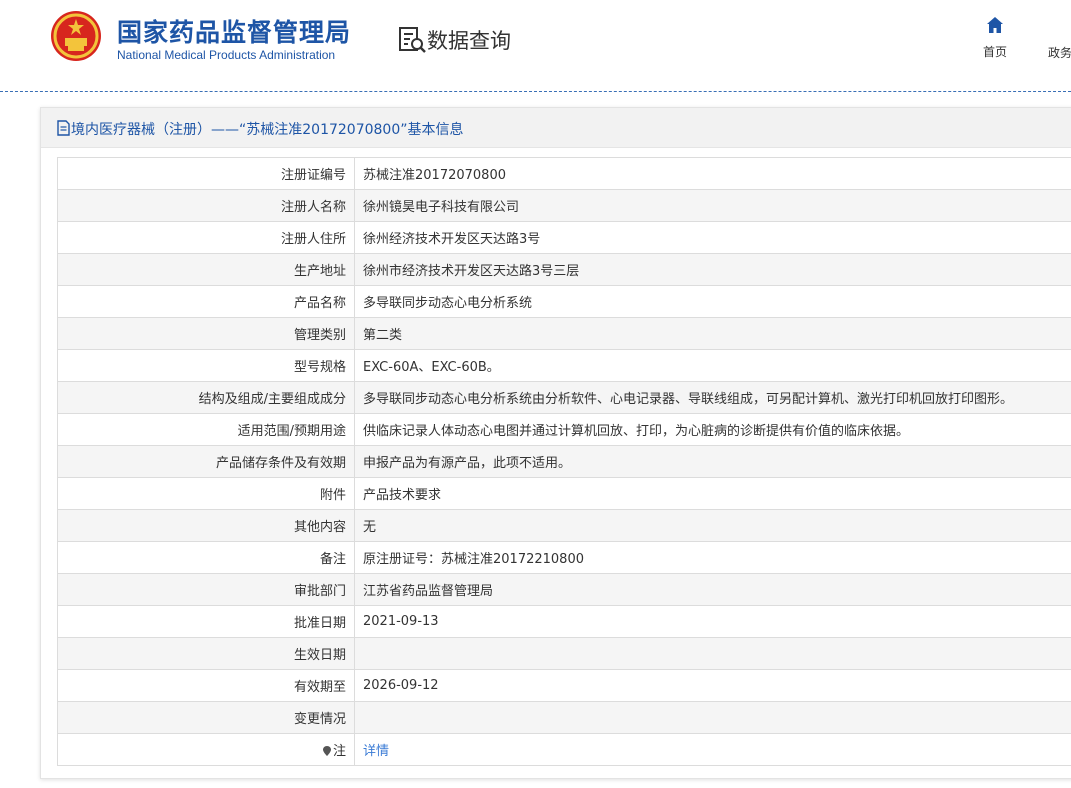  I want to click on row-label: 其他内容, so click(206, 525).